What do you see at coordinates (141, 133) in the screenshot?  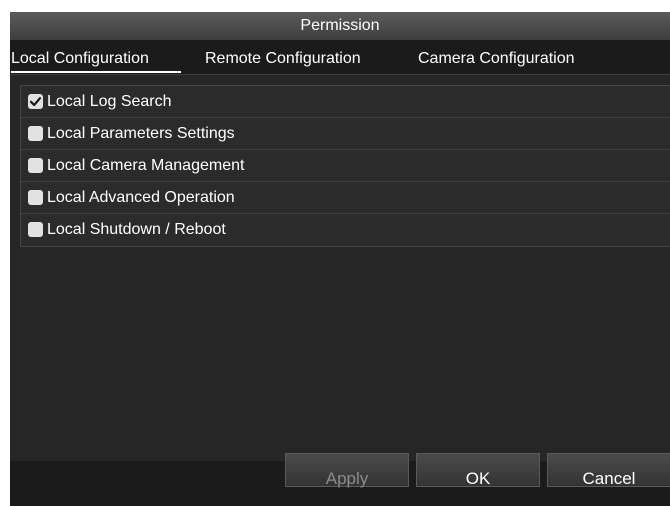 I see `permission-label: Local Parameters Settings` at bounding box center [141, 133].